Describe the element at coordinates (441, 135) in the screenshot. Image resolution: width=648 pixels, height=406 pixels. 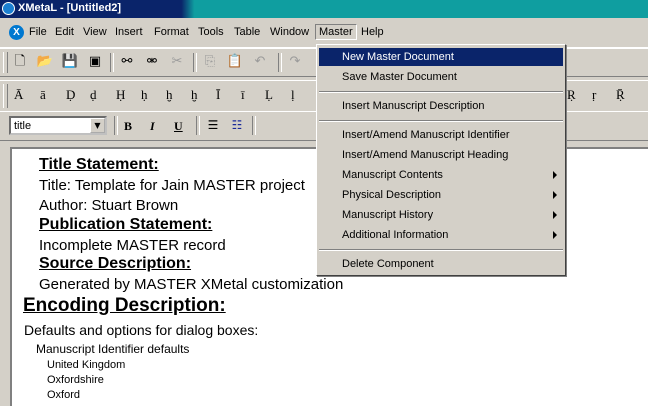
I see `menu-item-insert-amend-manuscript-identifier: Insert/Amend Manuscript Identifier` at that location.